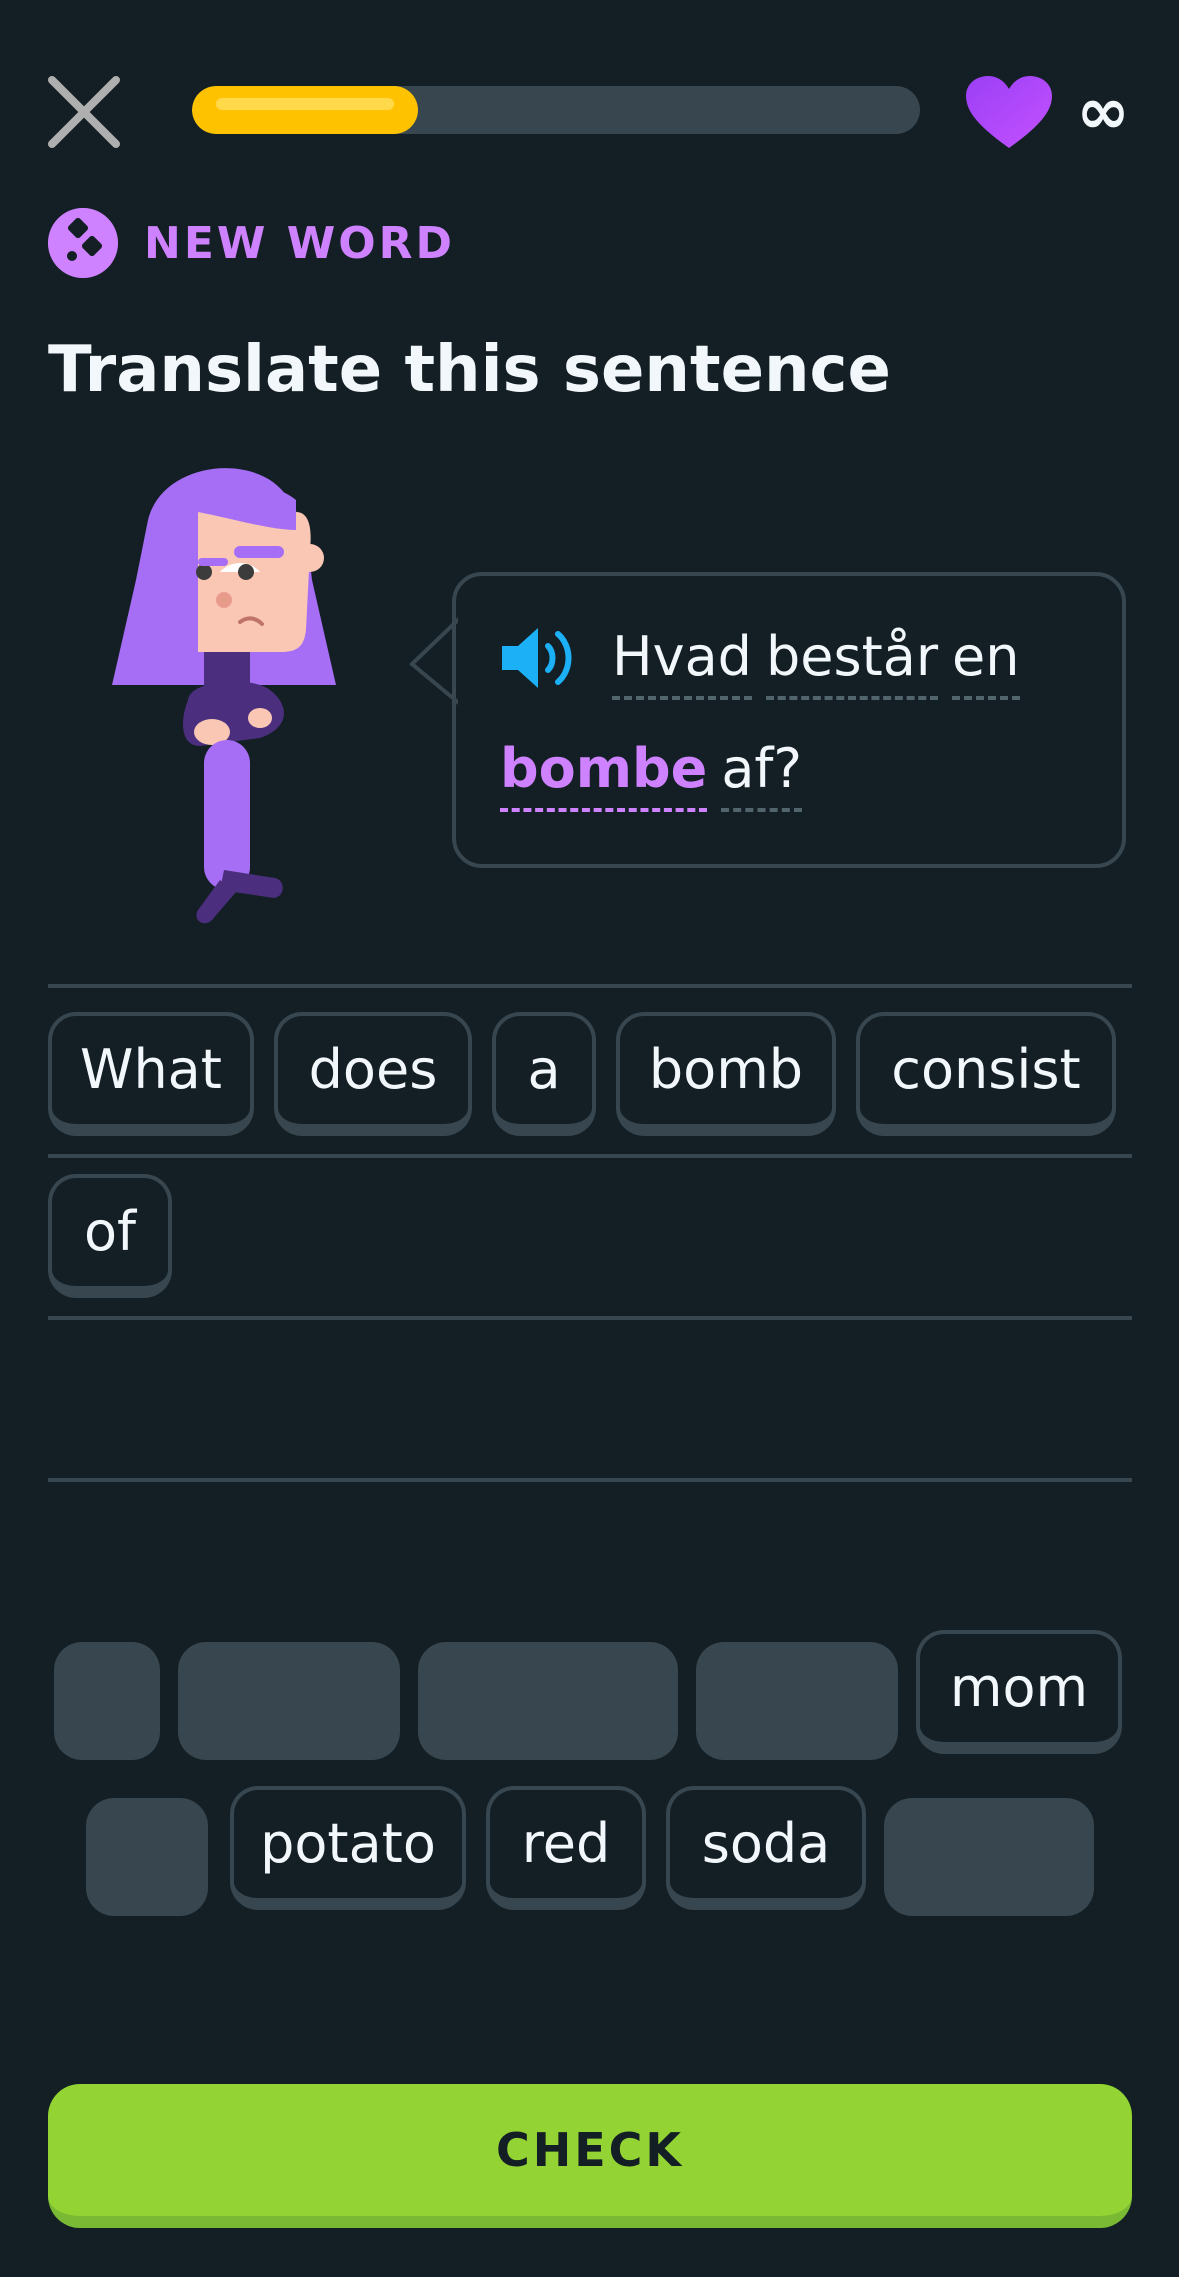 Image resolution: width=1179 pixels, height=2277 pixels. I want to click on prompt-word: af?, so click(762, 773).